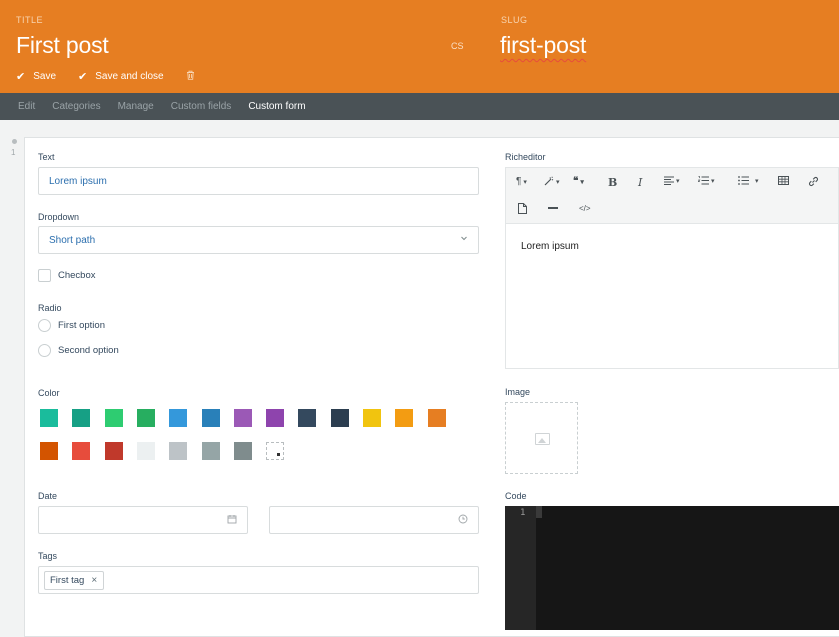  What do you see at coordinates (521, 181) in the screenshot?
I see `paragraph-icon: ¶ ▾` at bounding box center [521, 181].